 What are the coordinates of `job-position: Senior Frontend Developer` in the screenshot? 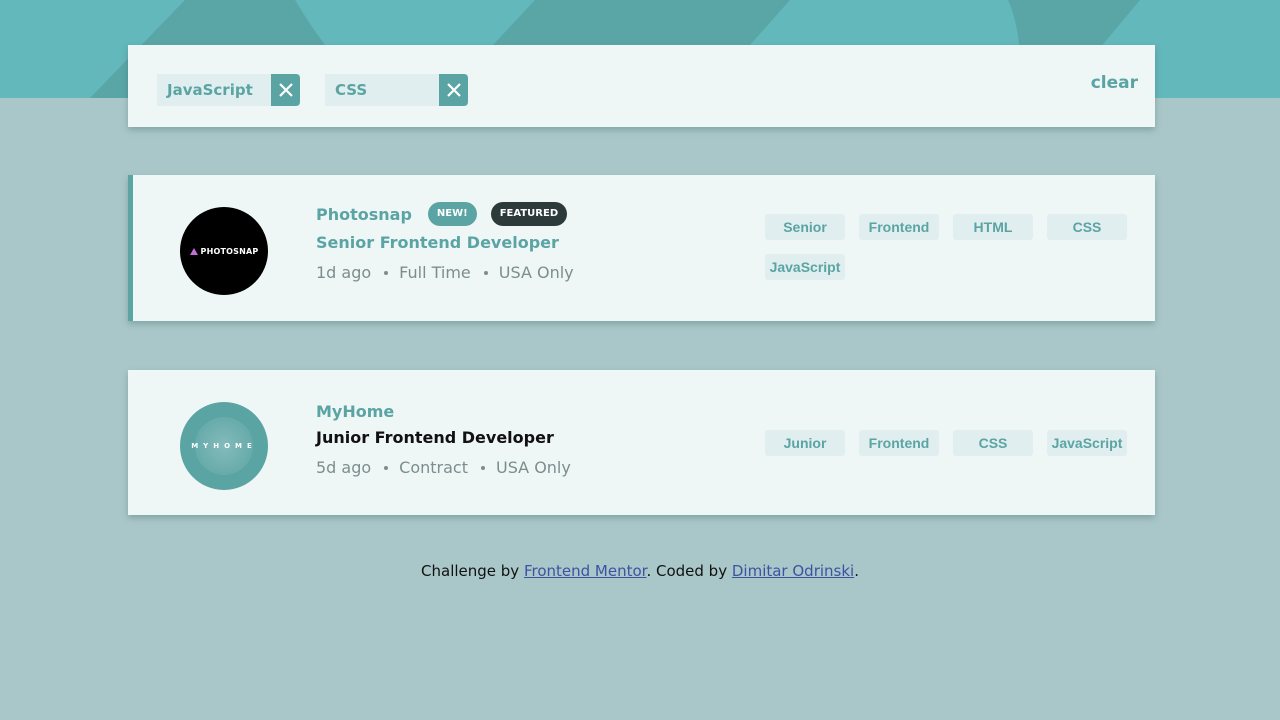 It's located at (445, 242).